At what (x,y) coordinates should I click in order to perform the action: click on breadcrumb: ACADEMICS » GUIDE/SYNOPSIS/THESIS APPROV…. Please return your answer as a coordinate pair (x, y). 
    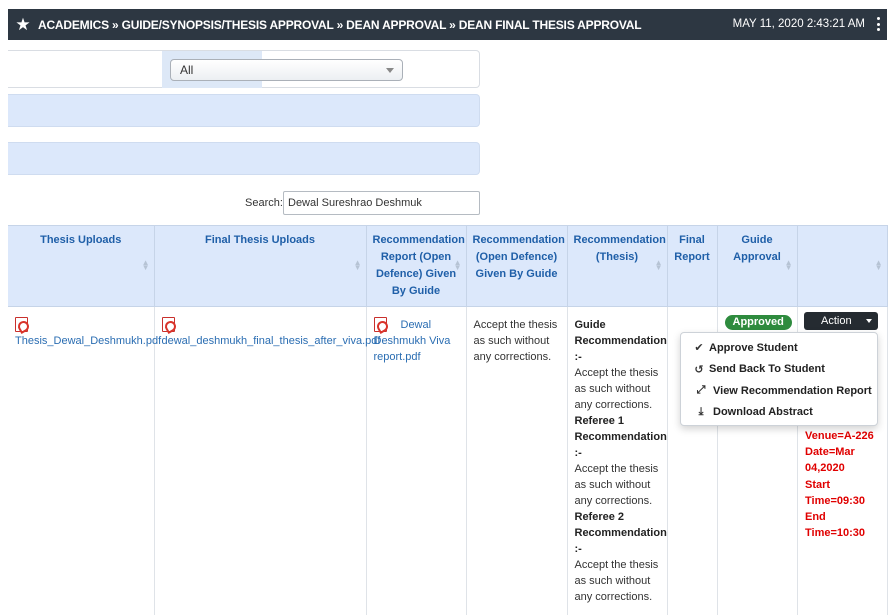
    Looking at the image, I should click on (340, 24).